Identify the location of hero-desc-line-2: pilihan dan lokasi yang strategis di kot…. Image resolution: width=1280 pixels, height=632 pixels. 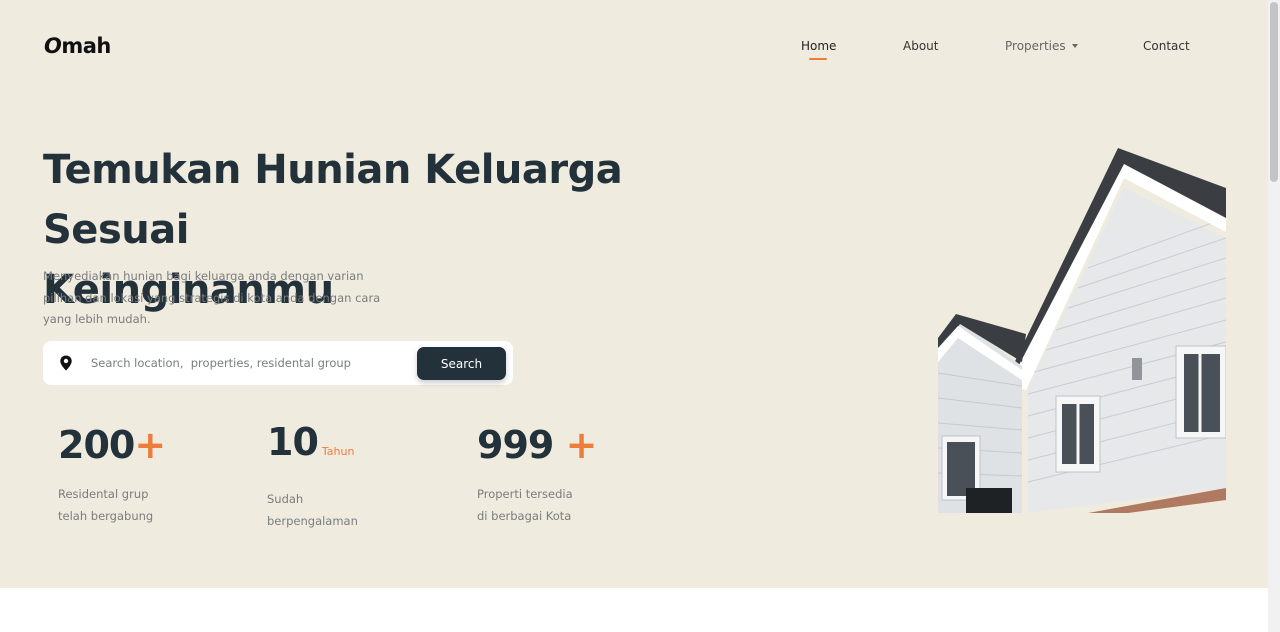
(212, 297).